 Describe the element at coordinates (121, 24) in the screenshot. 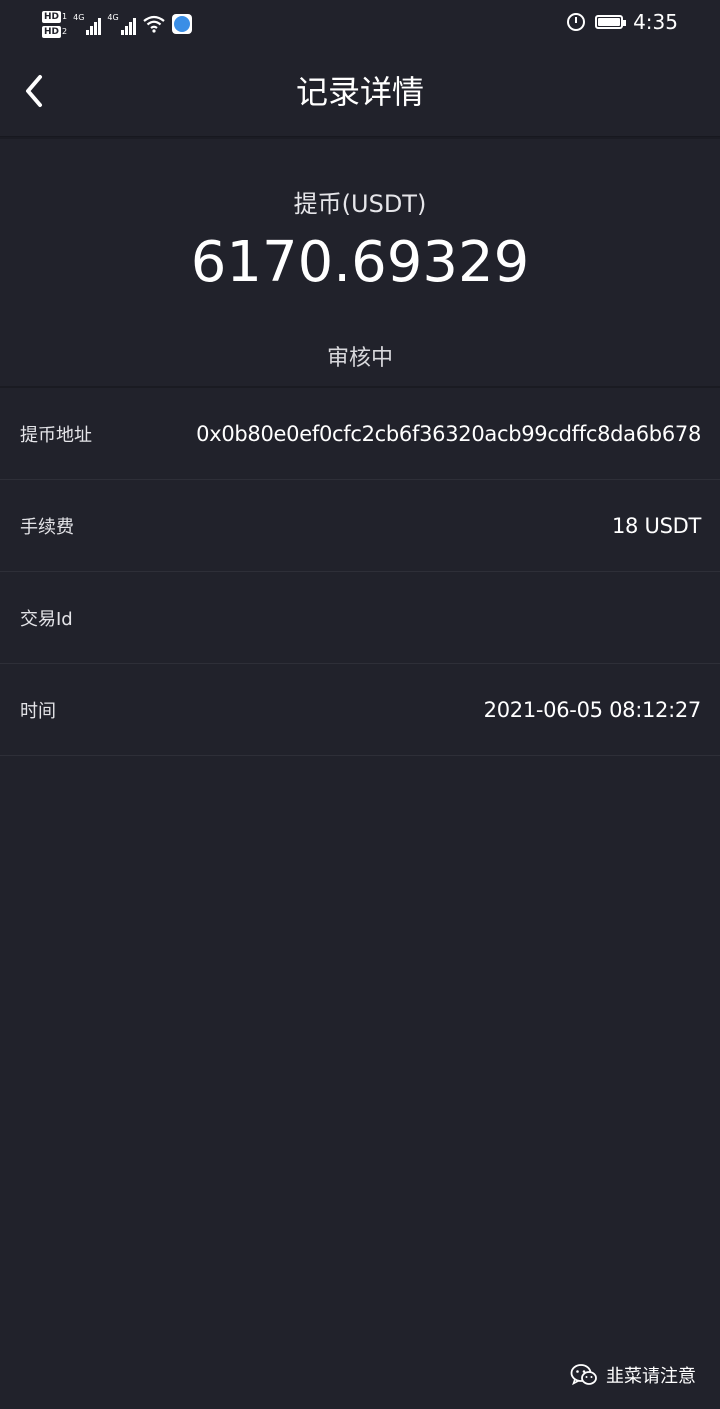

I see `signal-icon-2: 4G` at that location.